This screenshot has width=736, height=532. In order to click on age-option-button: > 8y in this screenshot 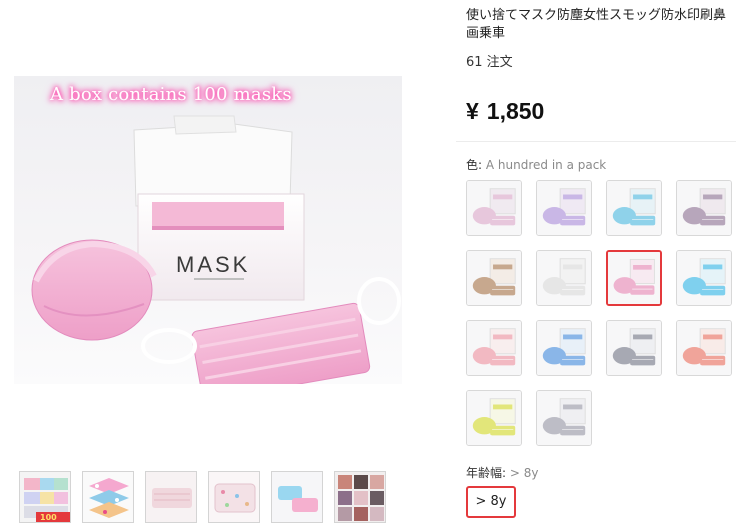, I will do `click(491, 502)`.